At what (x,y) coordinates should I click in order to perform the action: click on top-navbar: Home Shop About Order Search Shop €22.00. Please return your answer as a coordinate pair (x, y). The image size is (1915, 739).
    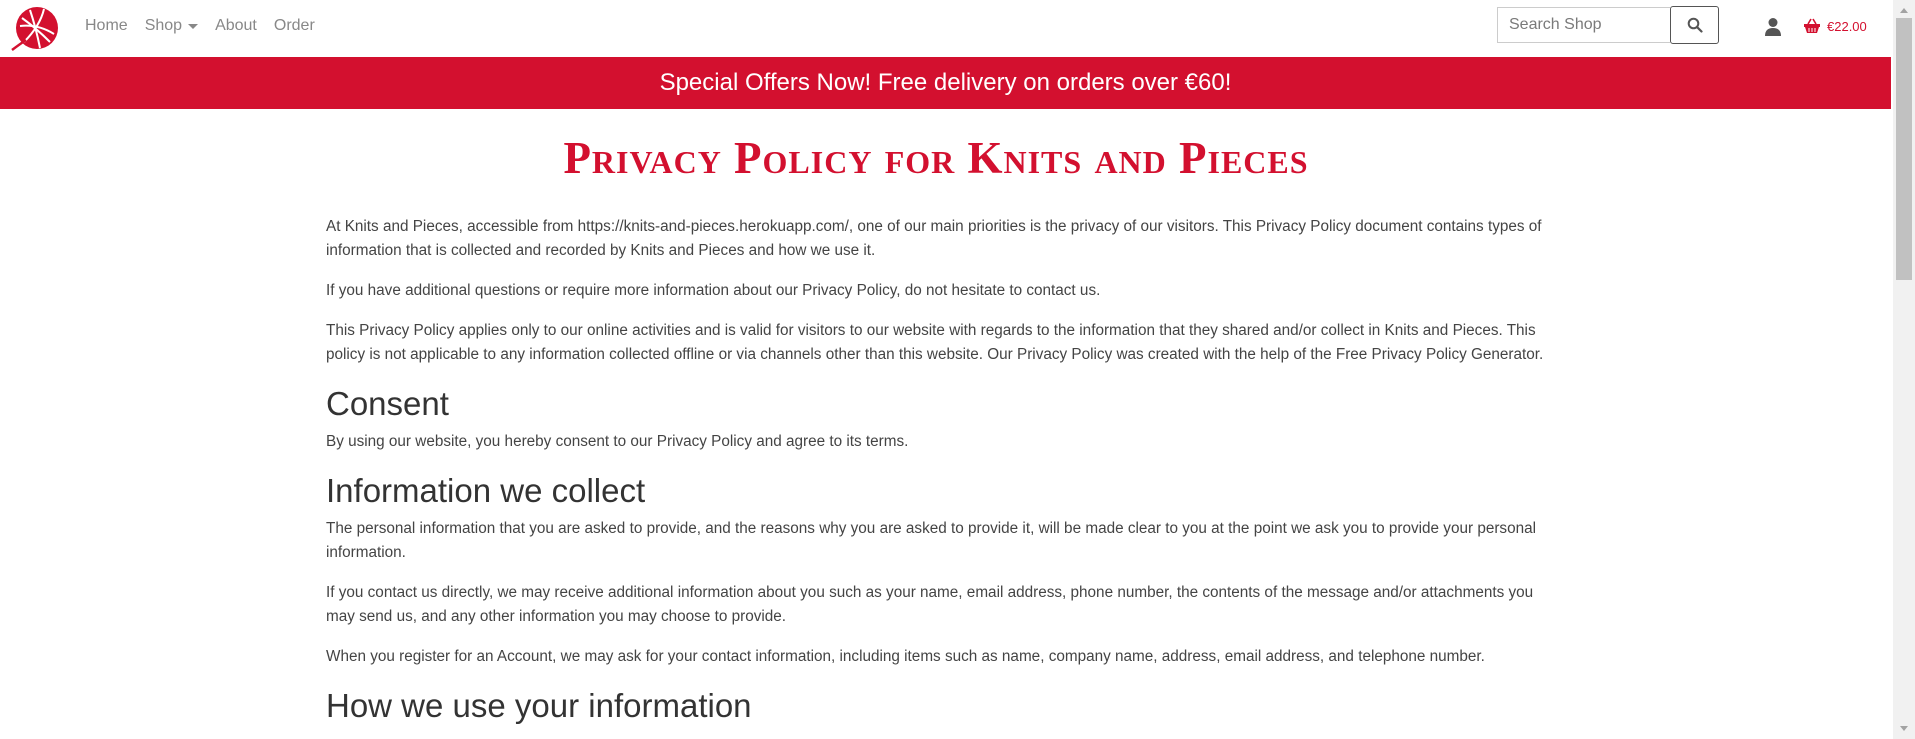
    Looking at the image, I should click on (946, 28).